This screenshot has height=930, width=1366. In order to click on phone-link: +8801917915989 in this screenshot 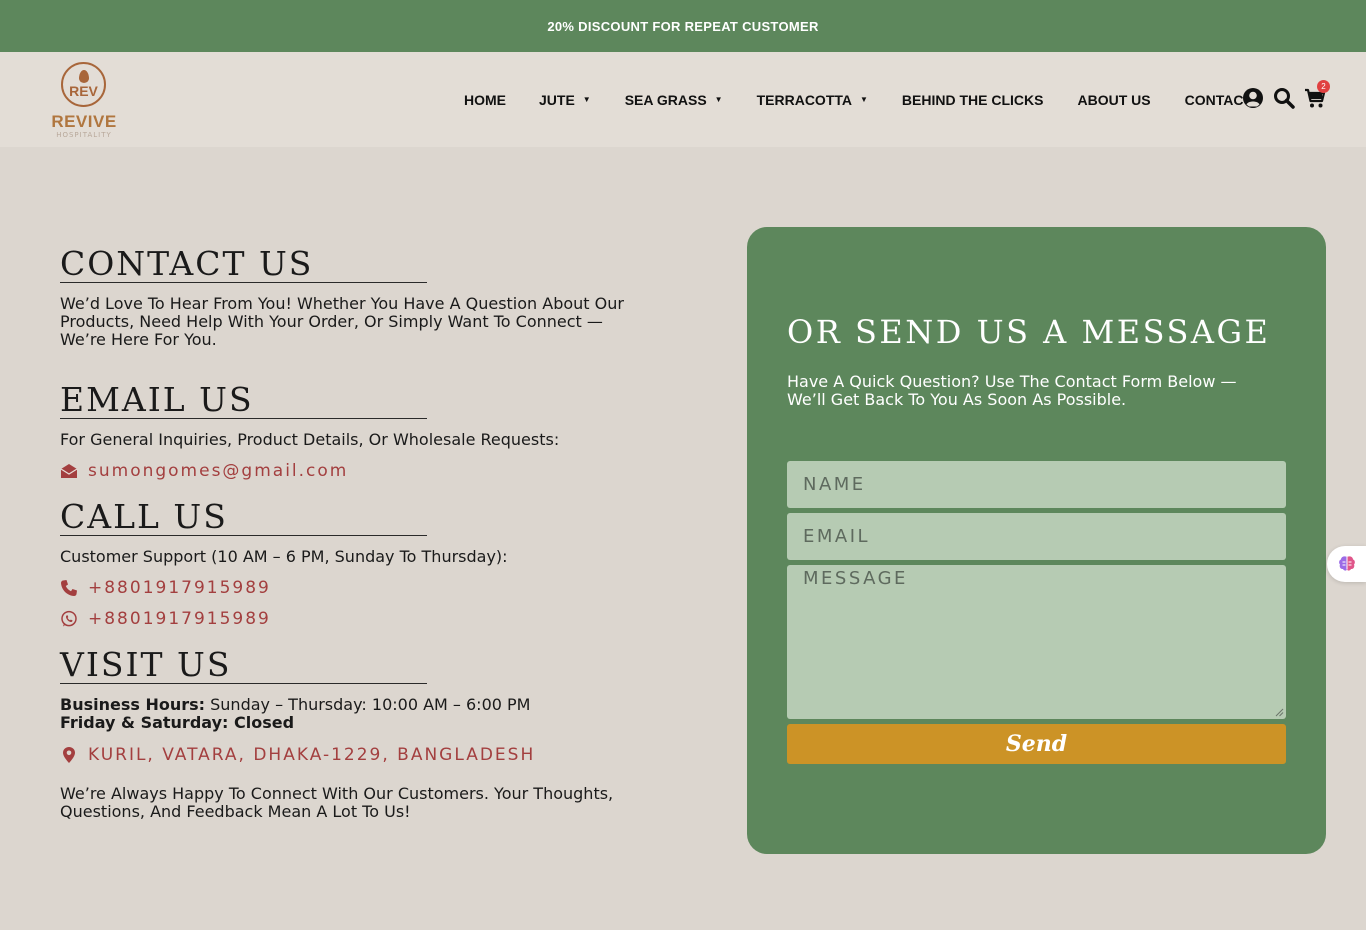, I will do `click(165, 588)`.